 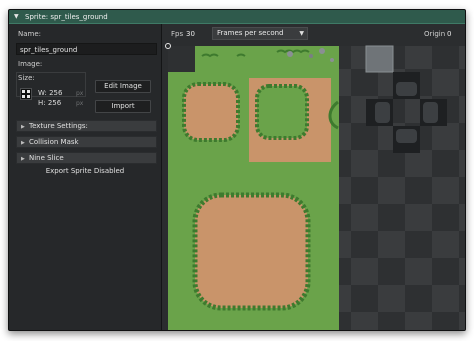 What do you see at coordinates (86, 49) in the screenshot?
I see `sprite-name-field: spr_tiles_ground` at bounding box center [86, 49].